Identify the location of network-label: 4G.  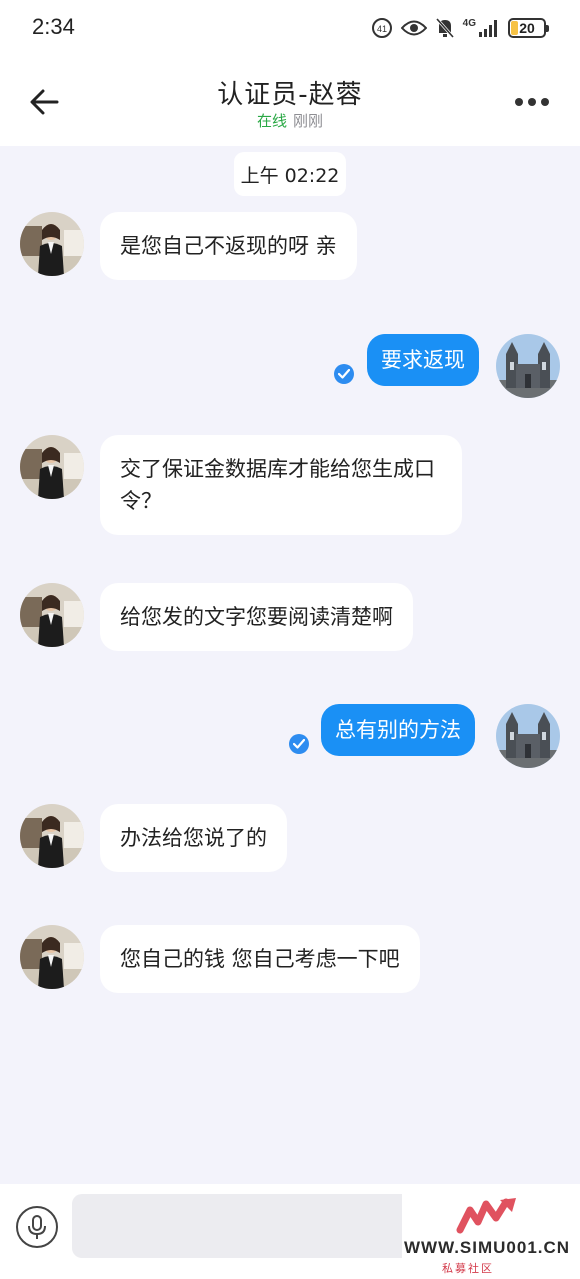
(469, 23).